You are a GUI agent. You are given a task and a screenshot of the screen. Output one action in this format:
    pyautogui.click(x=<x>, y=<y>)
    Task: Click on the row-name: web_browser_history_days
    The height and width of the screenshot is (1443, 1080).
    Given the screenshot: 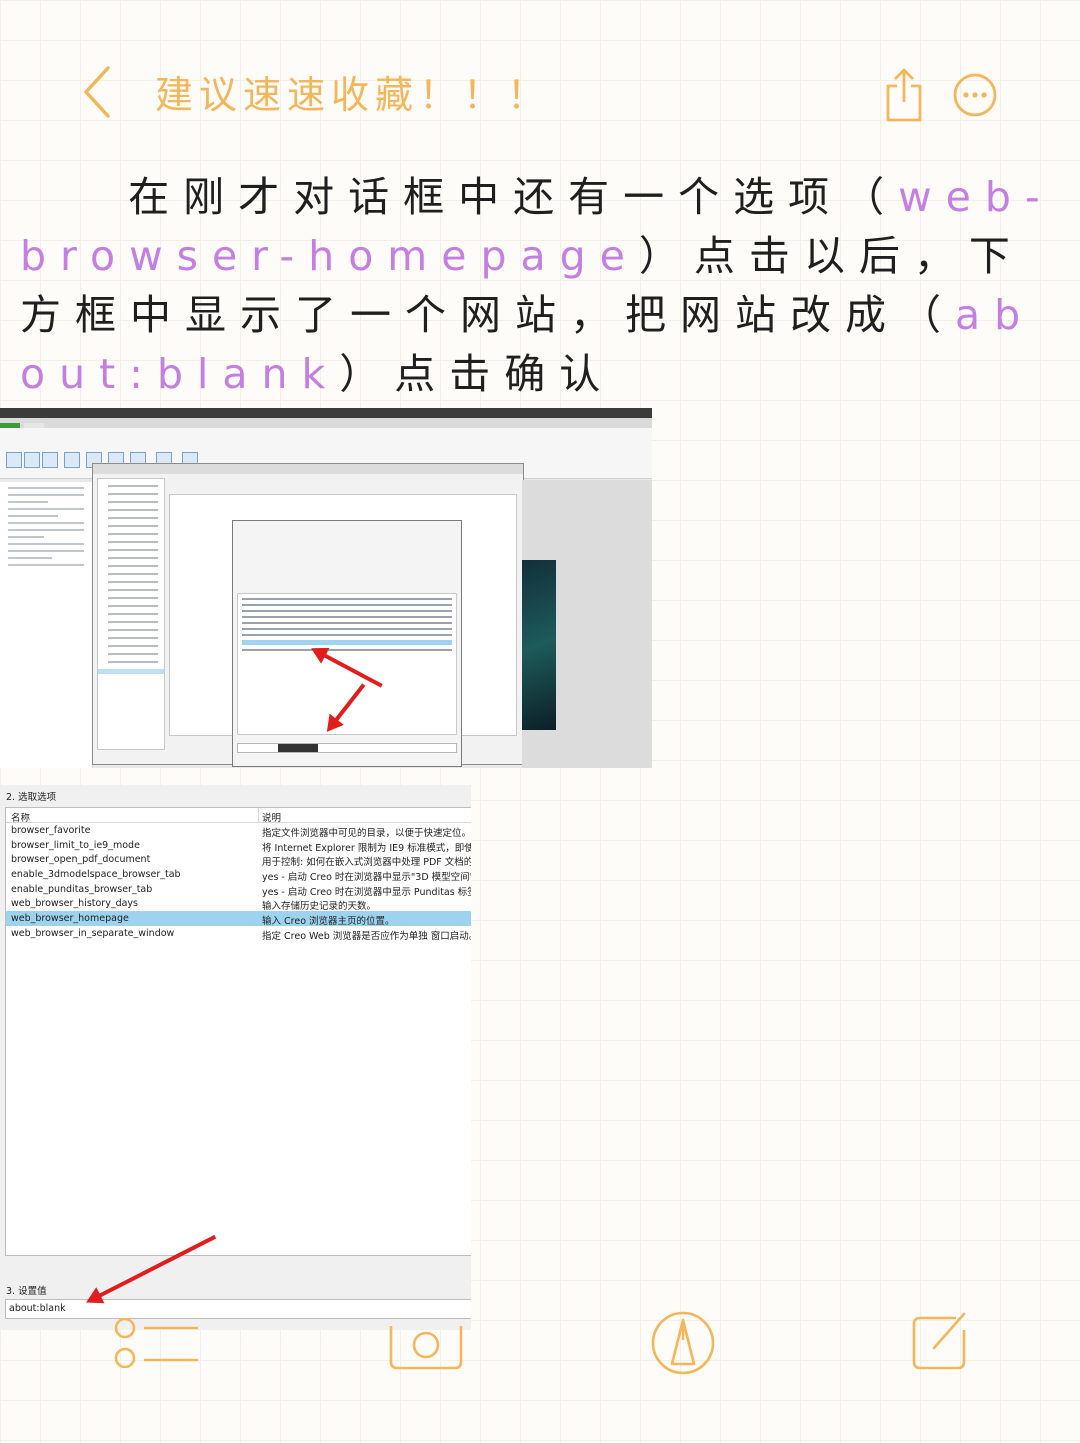 What is the action you would take?
    pyautogui.click(x=75, y=904)
    